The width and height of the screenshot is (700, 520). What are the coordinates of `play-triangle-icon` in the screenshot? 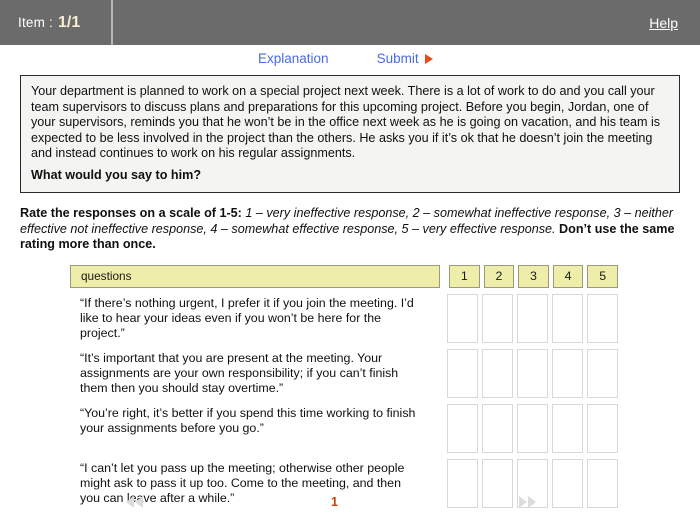 It's located at (428, 58).